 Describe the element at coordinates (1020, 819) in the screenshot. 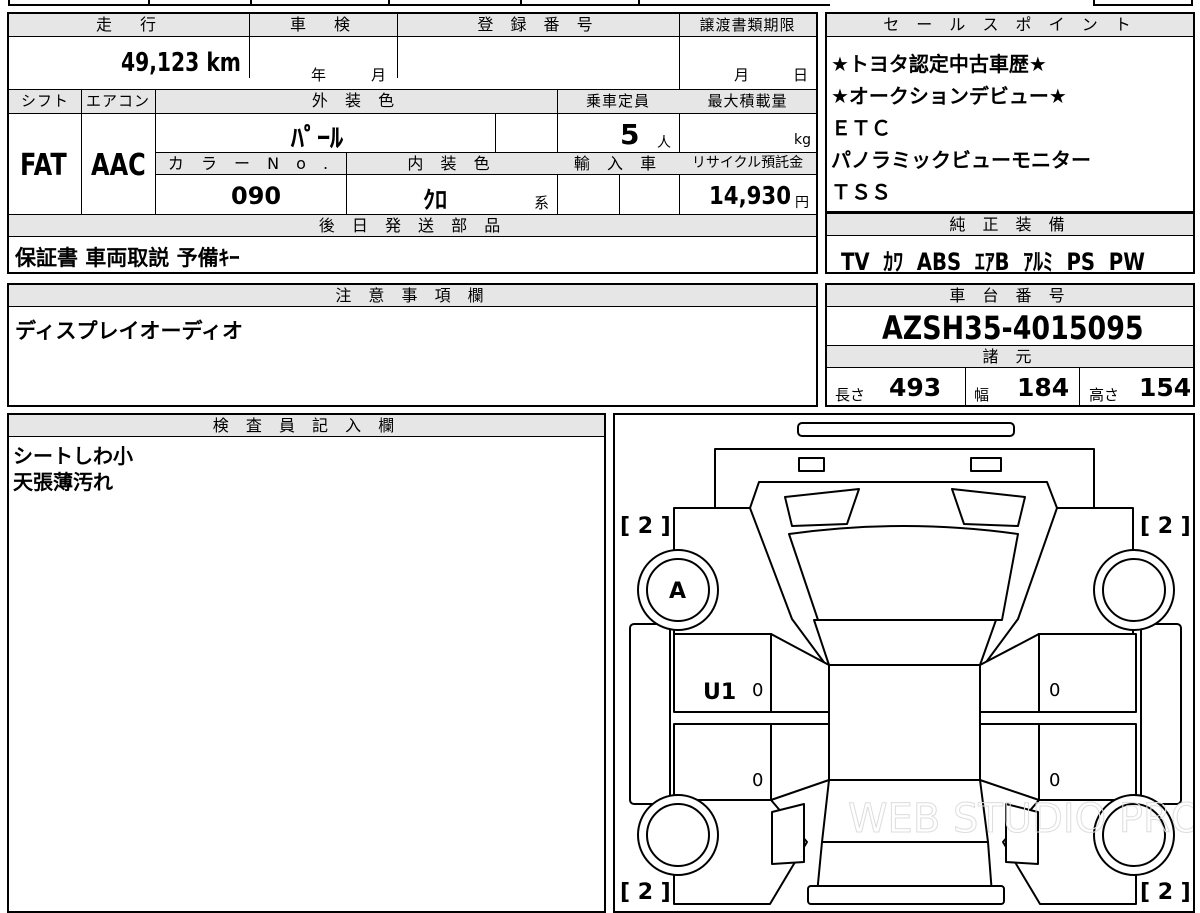

I see `watermark: WEB STUDIO PRO` at that location.